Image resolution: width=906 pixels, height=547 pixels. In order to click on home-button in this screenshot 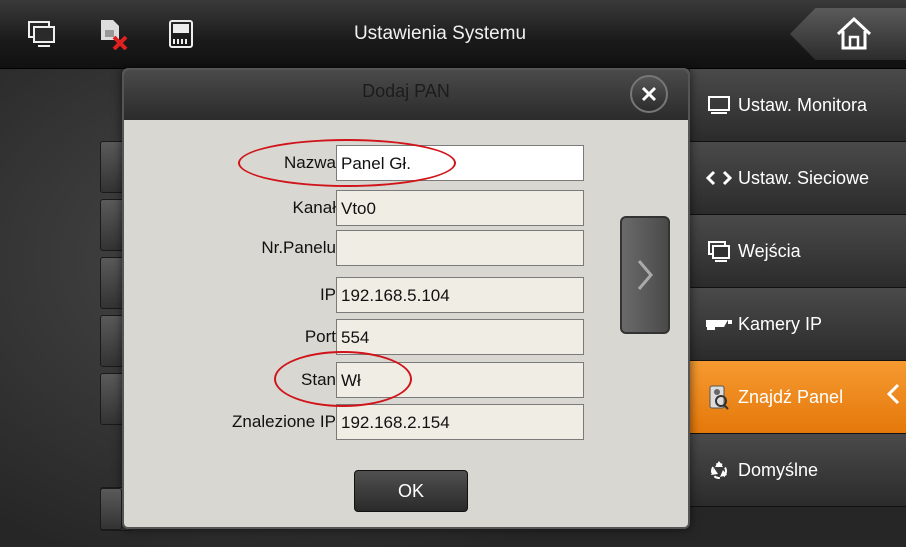, I will do `click(833, 34)`.